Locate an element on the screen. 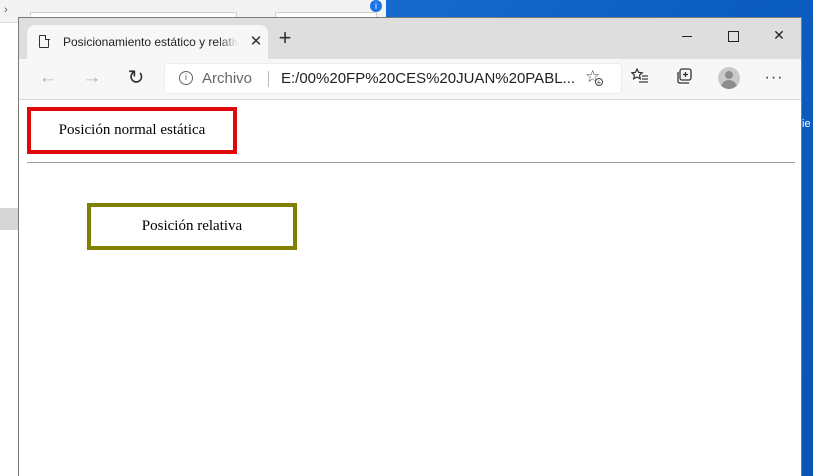 The width and height of the screenshot is (813, 476). forward-arrow-icon: → is located at coordinates (92, 77).